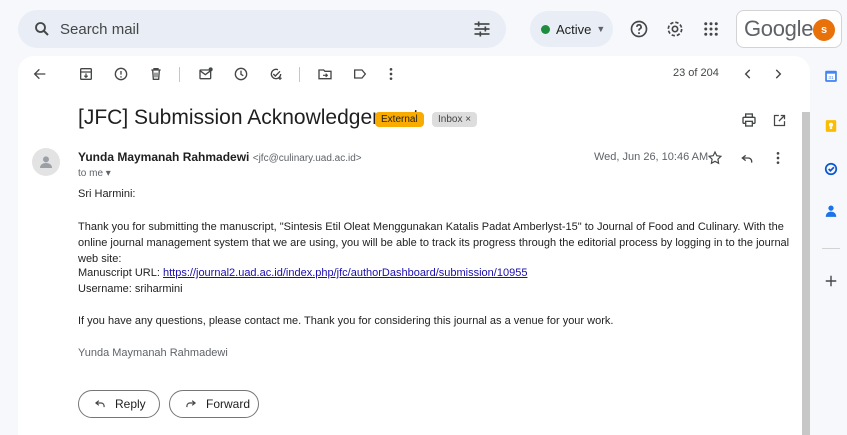 Image resolution: width=847 pixels, height=435 pixels. Describe the element at coordinates (153, 353) in the screenshot. I see `email-signature: Yunda Maymanah Rahmadewi` at that location.